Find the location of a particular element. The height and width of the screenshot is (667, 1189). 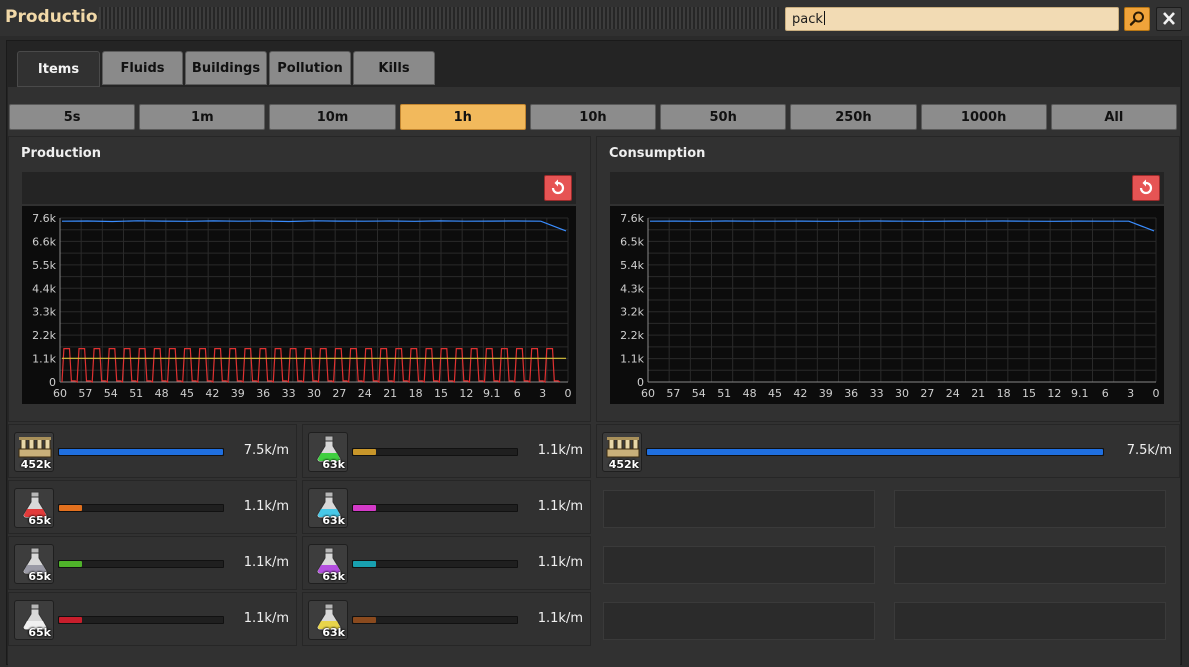

production-reset-button is located at coordinates (558, 188).